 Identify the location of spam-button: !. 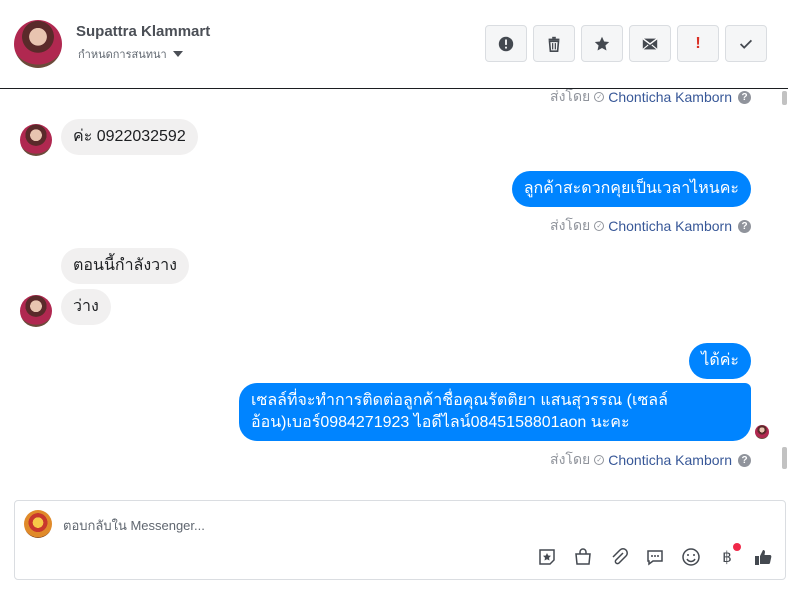
(698, 43).